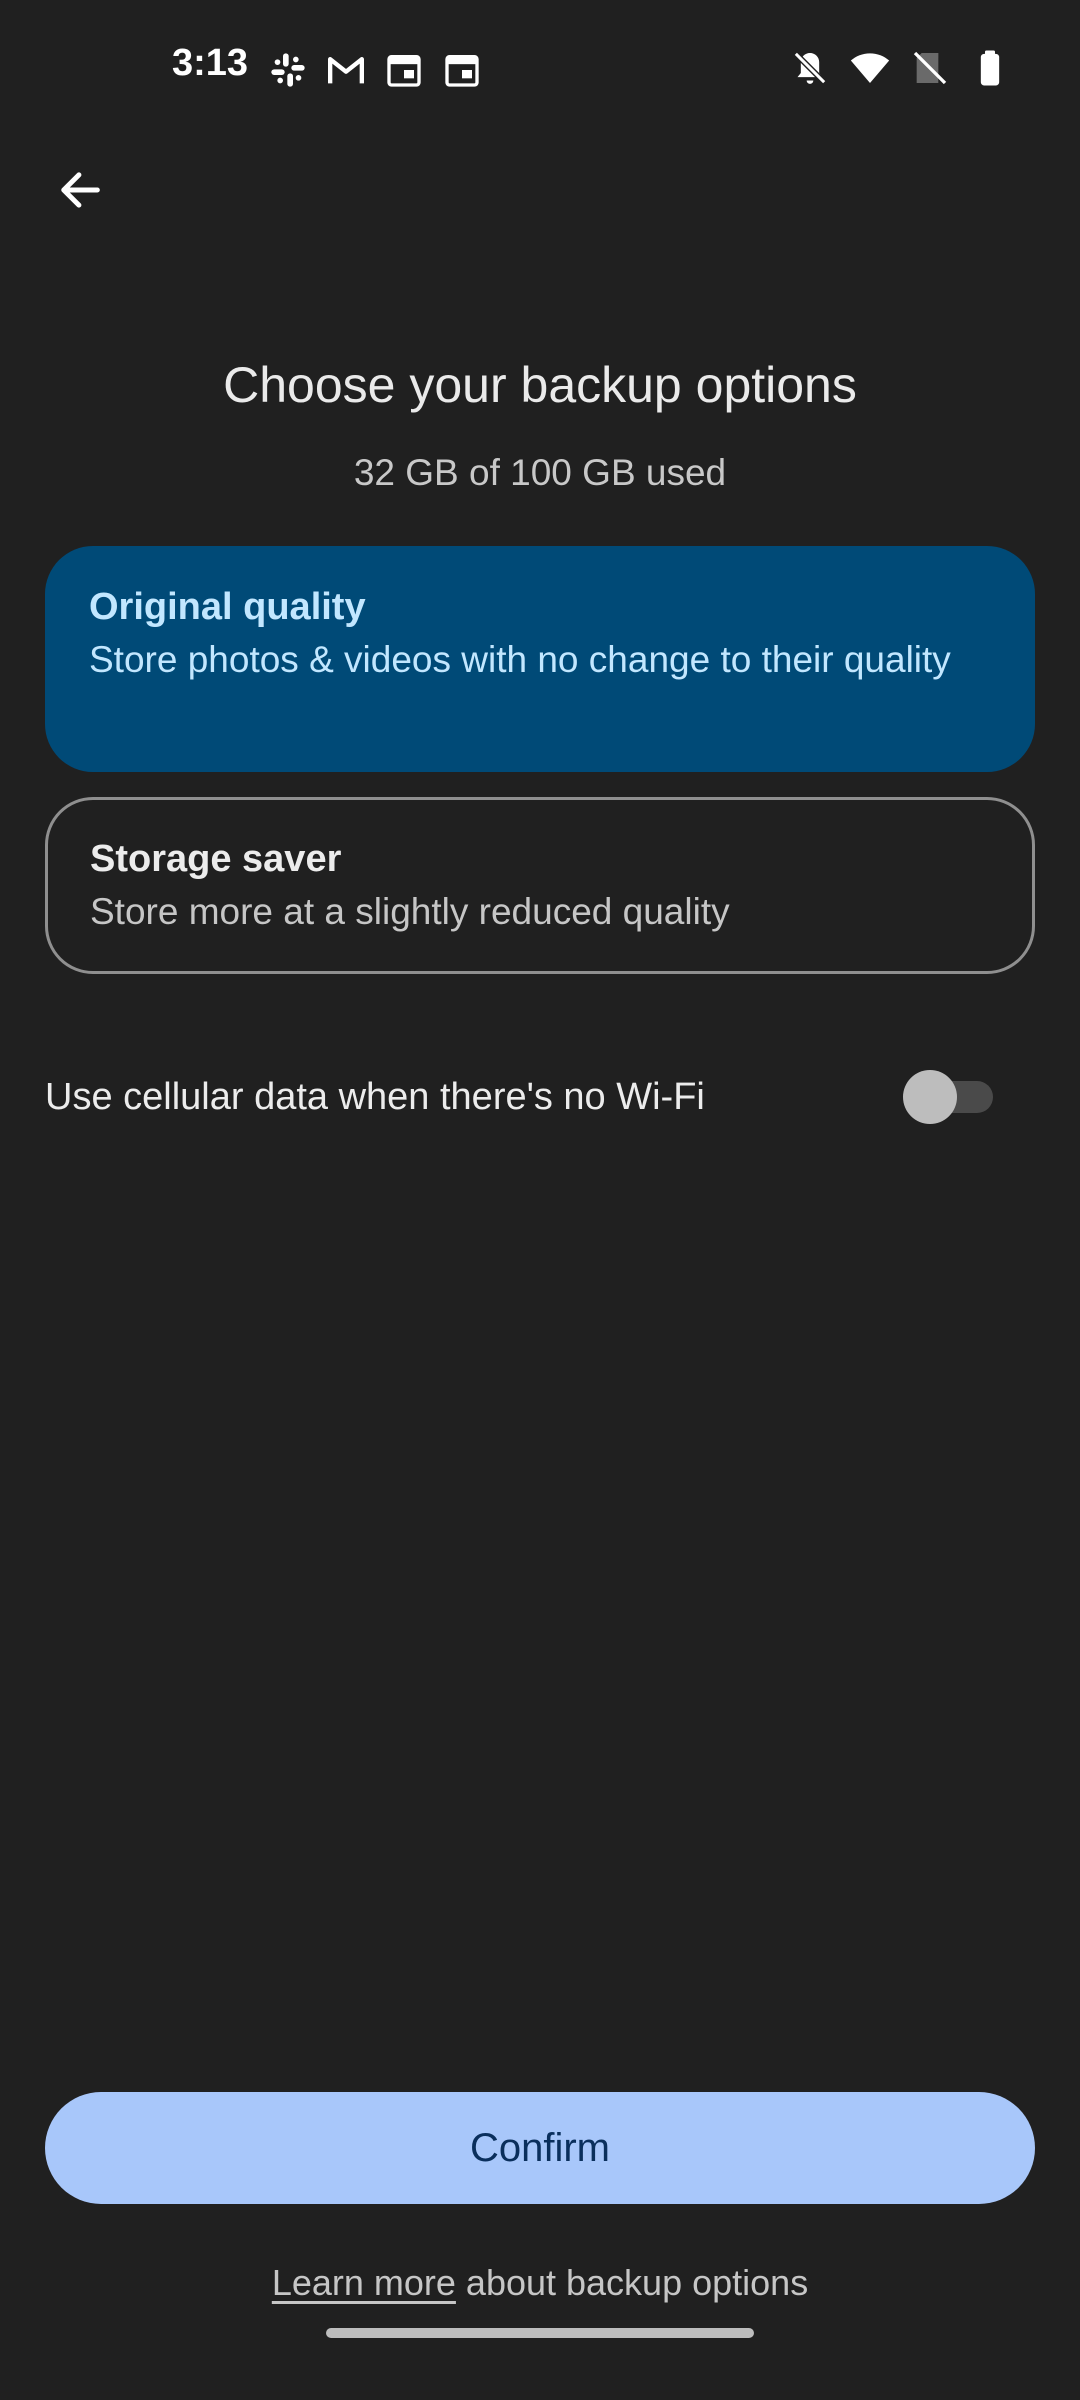  Describe the element at coordinates (900, 68) in the screenshot. I see `system-icons` at that location.